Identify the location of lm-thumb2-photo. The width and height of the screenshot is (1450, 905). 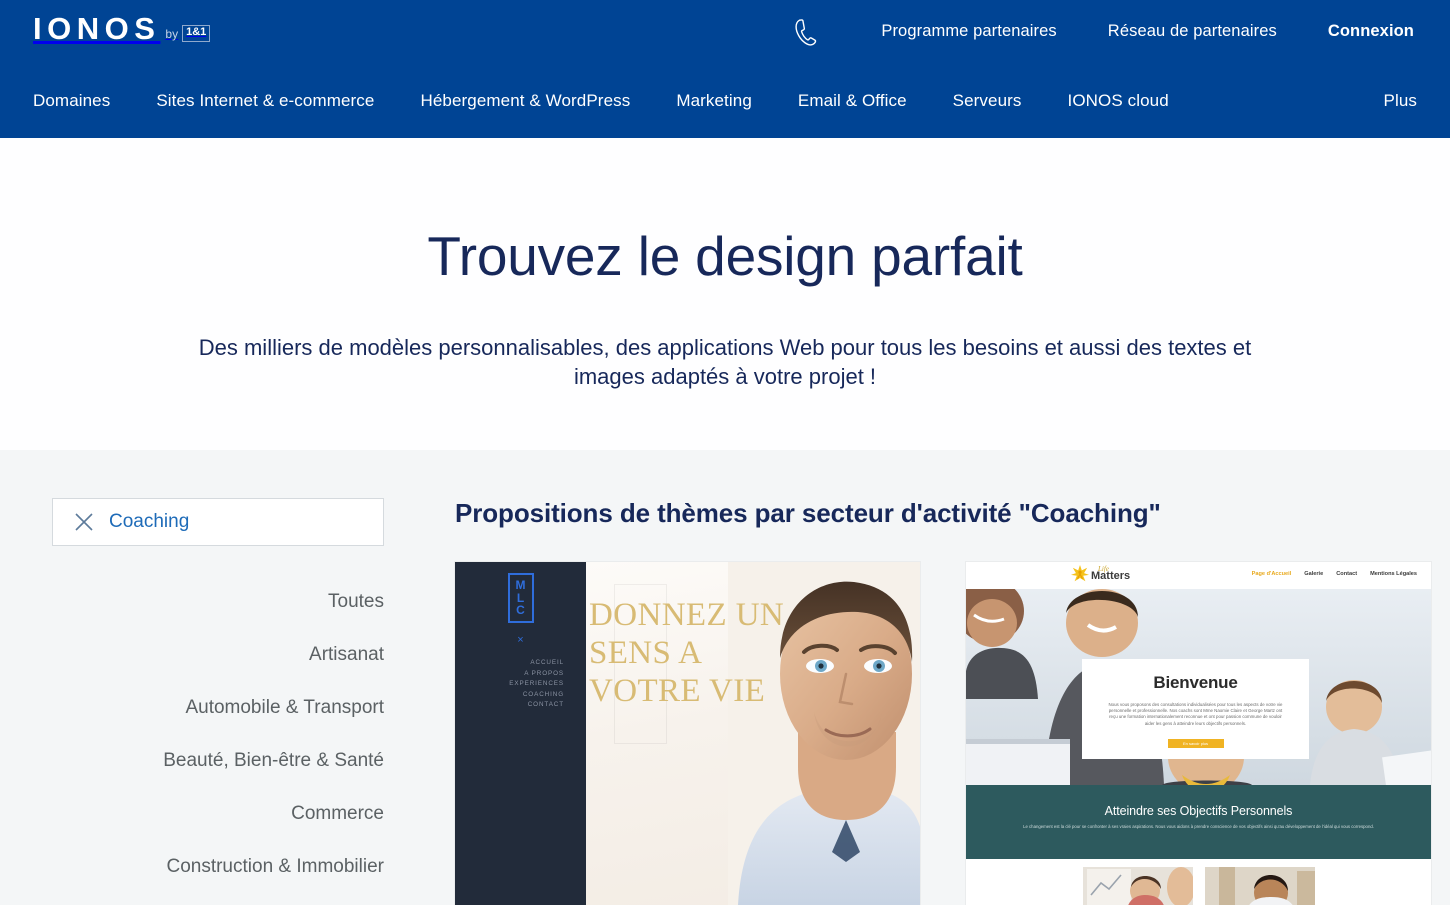
(1260, 886).